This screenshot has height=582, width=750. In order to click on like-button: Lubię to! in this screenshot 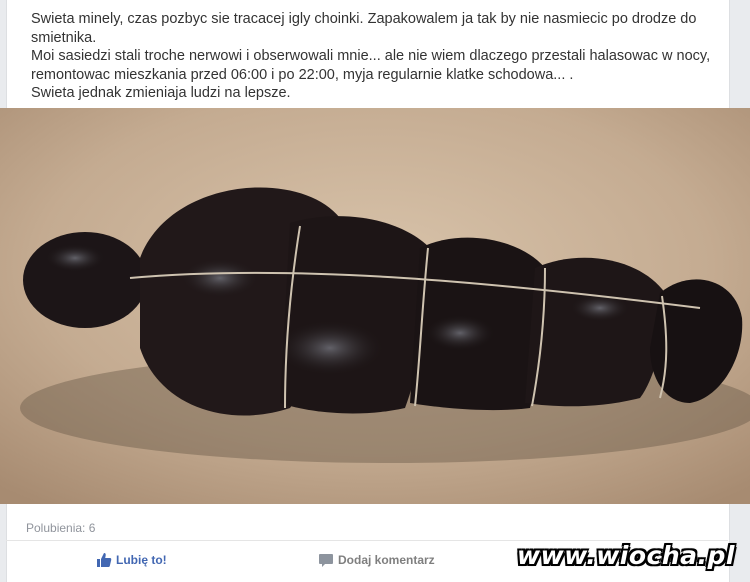, I will do `click(131, 560)`.